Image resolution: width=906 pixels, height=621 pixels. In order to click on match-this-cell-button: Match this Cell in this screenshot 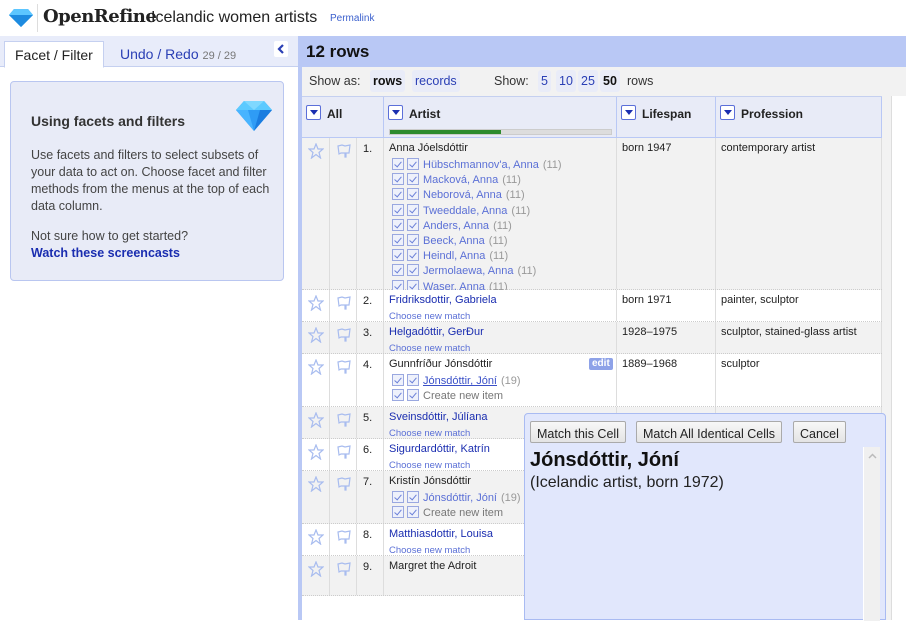, I will do `click(578, 432)`.